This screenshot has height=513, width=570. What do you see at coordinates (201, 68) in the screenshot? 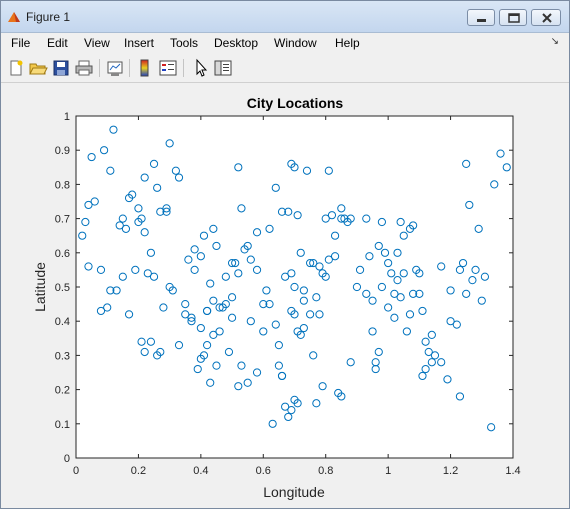
I see `edit-plot-arrow-icon` at bounding box center [201, 68].